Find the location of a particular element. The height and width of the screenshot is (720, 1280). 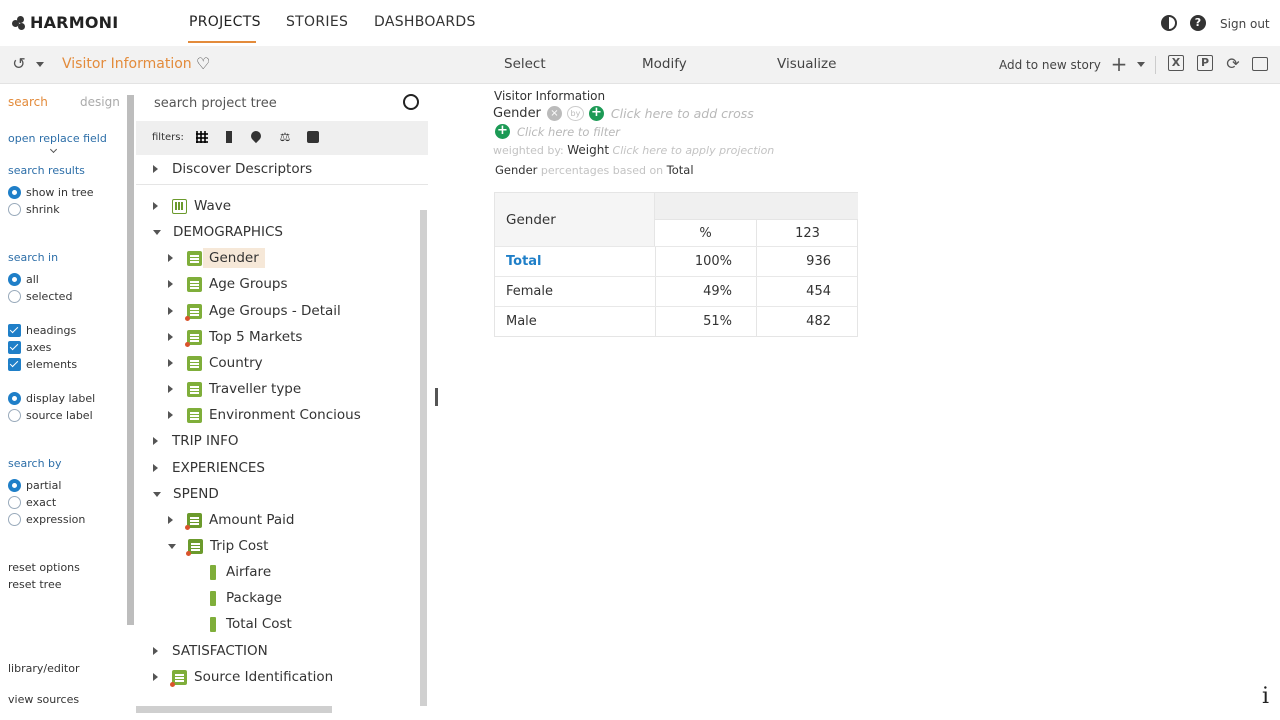

tree-row: DEMOGRAPHICS is located at coordinates (218, 232).